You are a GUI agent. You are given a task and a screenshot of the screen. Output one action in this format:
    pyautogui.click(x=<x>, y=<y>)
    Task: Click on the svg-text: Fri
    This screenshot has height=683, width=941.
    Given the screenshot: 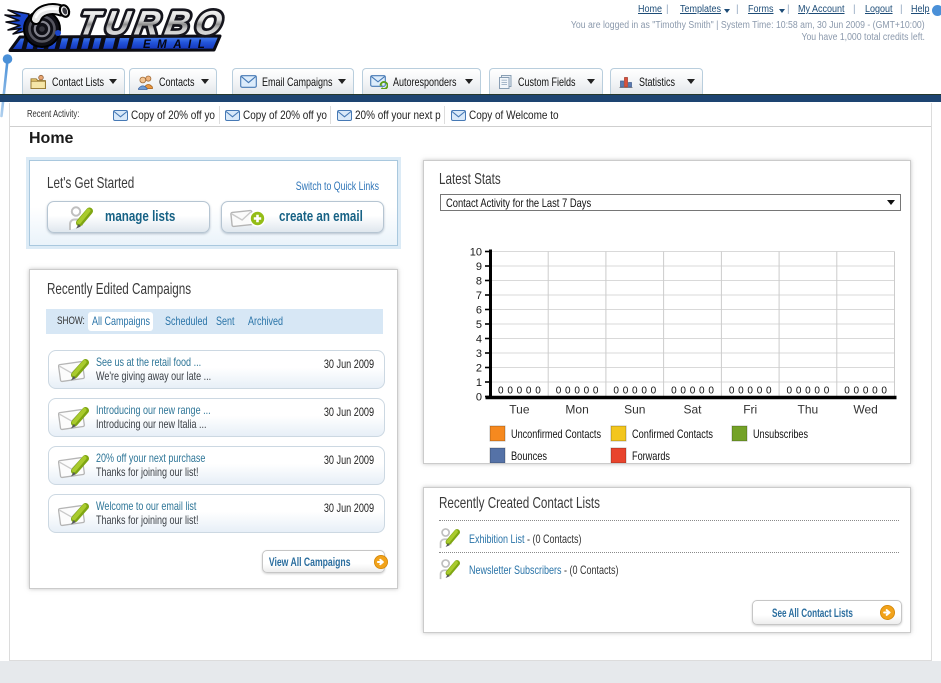 What is the action you would take?
    pyautogui.click(x=750, y=410)
    